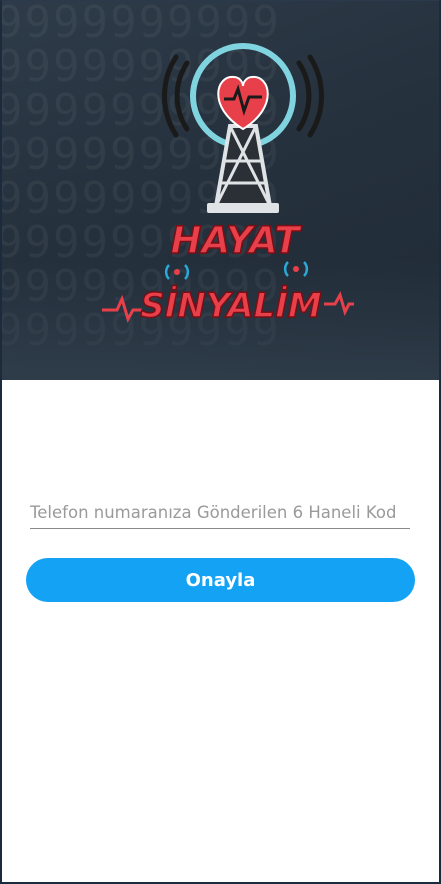 Image resolution: width=441 pixels, height=884 pixels. I want to click on heart-pulse-icon, so click(243, 103).